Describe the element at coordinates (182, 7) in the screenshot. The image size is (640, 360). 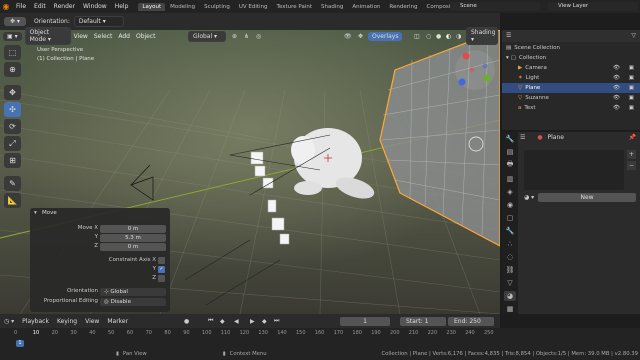
I see `tab-modeling: Modeling` at that location.